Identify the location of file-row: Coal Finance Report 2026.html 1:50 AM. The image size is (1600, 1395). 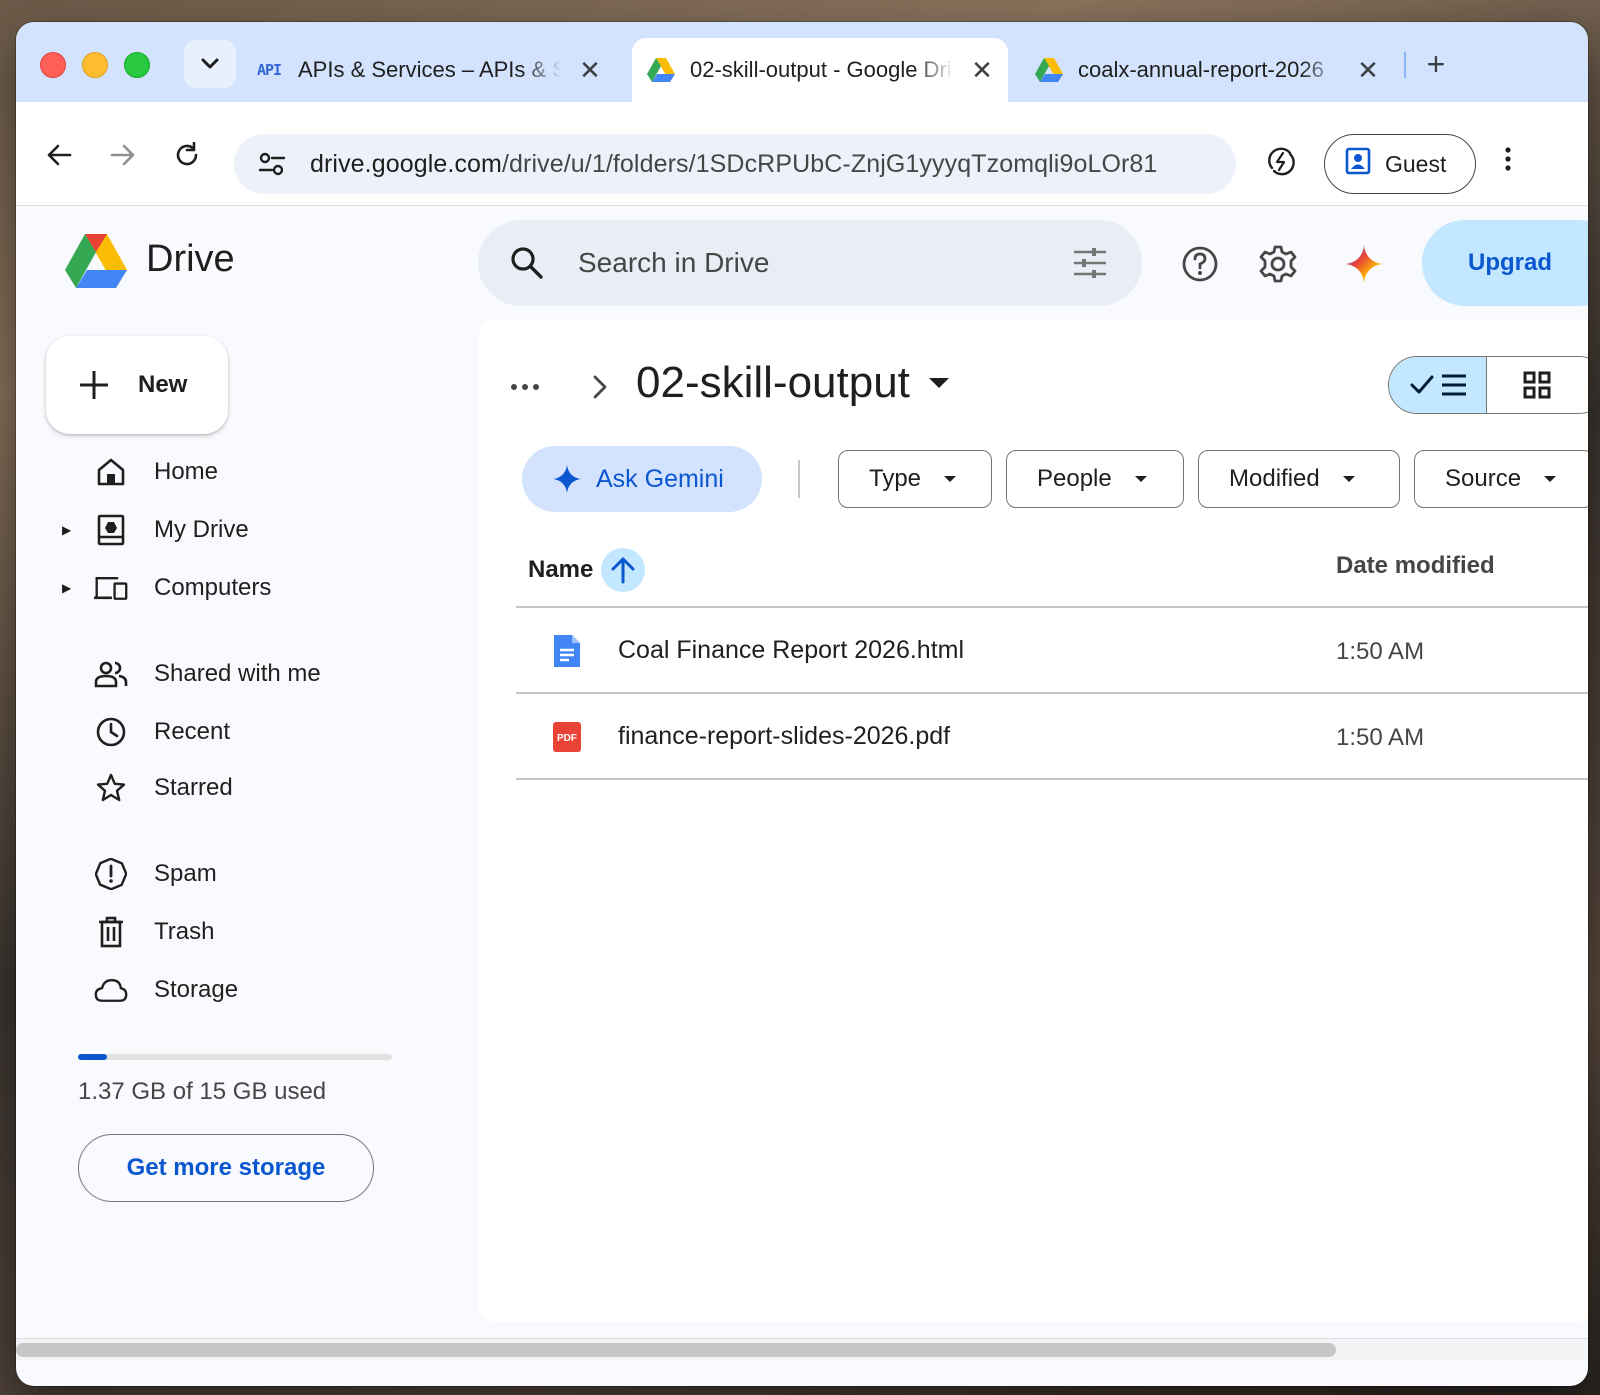
(1052, 651).